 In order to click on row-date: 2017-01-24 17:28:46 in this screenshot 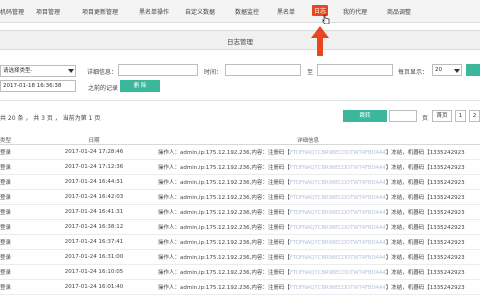, I will do `click(94, 152)`.